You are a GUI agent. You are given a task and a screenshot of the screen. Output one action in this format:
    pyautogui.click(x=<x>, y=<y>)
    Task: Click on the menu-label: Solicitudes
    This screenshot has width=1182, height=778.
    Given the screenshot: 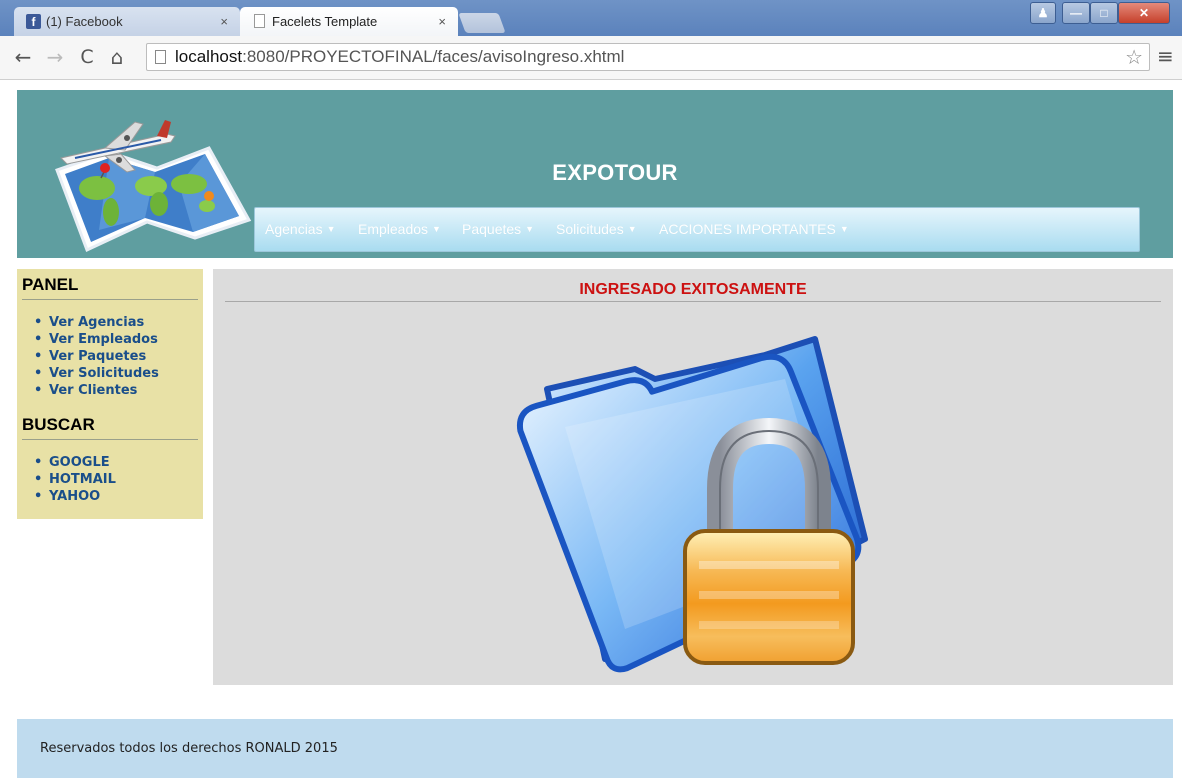 What is the action you would take?
    pyautogui.click(x=590, y=229)
    